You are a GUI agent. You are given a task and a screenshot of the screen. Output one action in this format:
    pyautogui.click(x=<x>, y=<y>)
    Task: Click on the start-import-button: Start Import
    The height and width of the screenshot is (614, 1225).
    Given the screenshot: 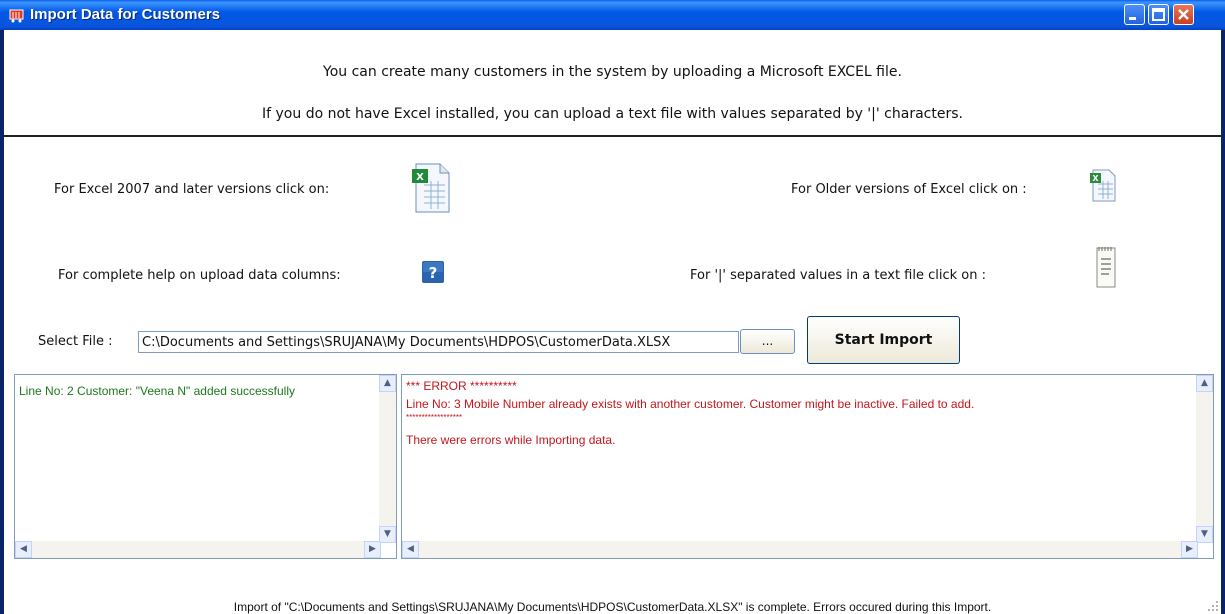 What is the action you would take?
    pyautogui.click(x=883, y=340)
    